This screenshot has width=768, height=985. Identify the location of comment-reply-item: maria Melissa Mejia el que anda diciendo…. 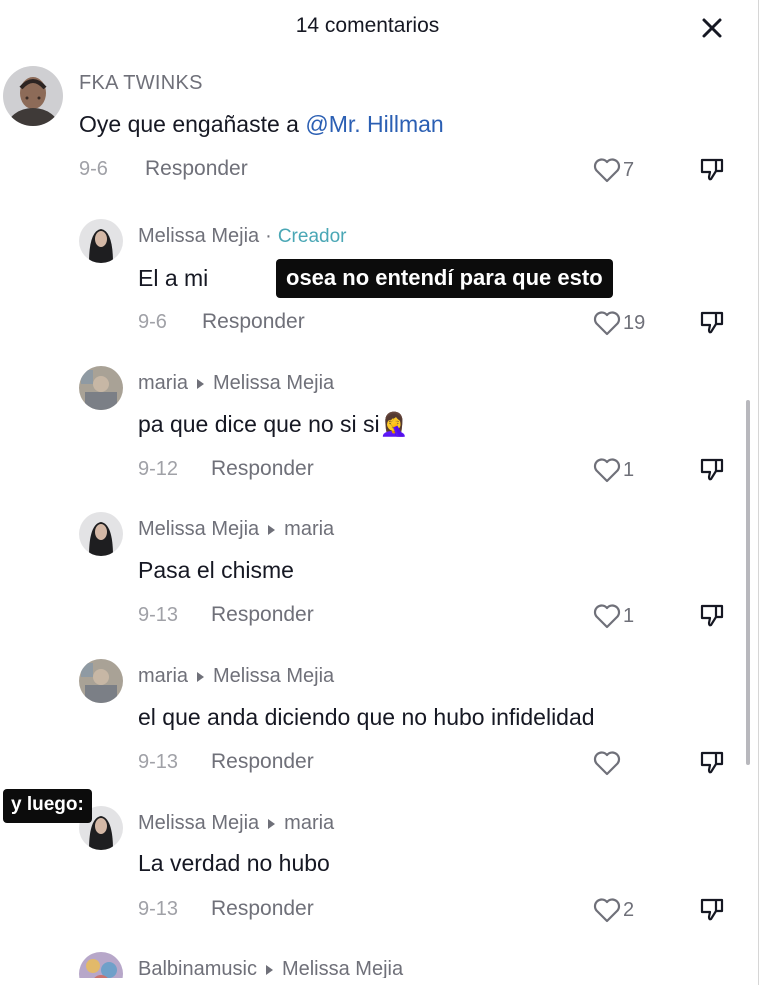
(380, 720).